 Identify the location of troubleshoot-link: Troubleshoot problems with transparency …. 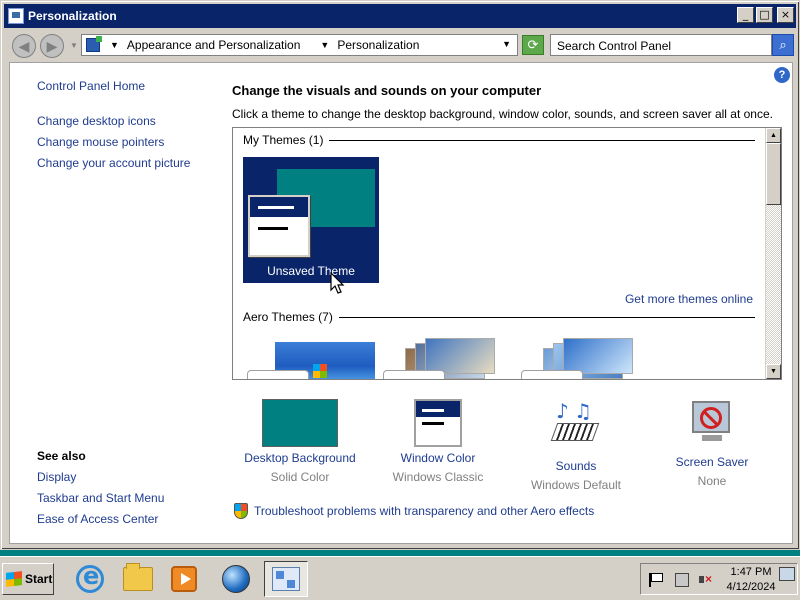
(414, 511).